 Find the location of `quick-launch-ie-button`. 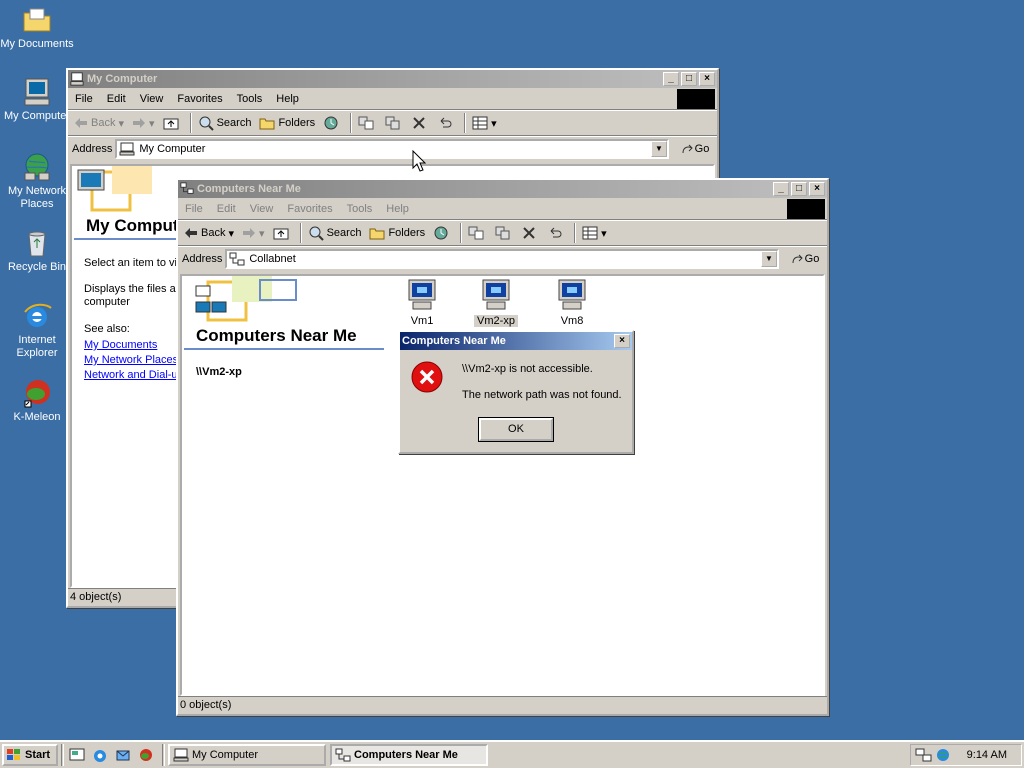

quick-launch-ie-button is located at coordinates (100, 755).